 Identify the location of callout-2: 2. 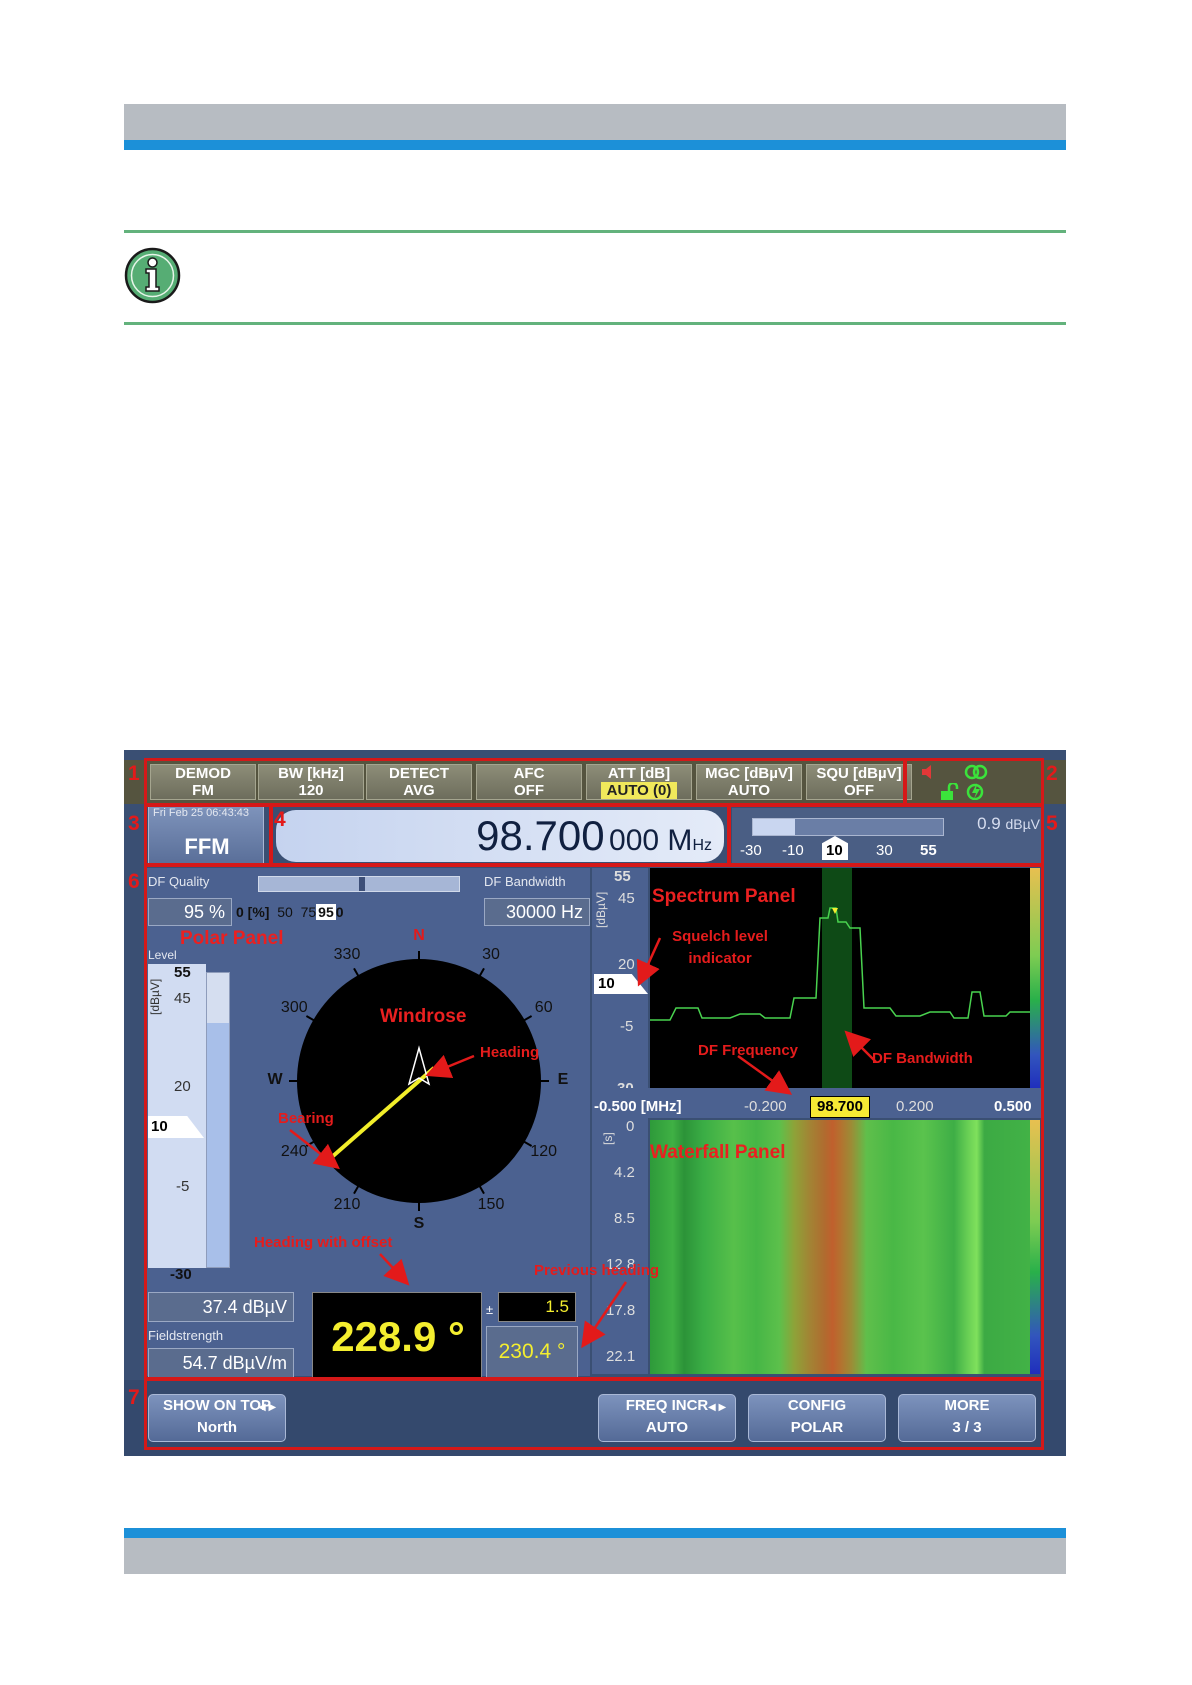
(1052, 773).